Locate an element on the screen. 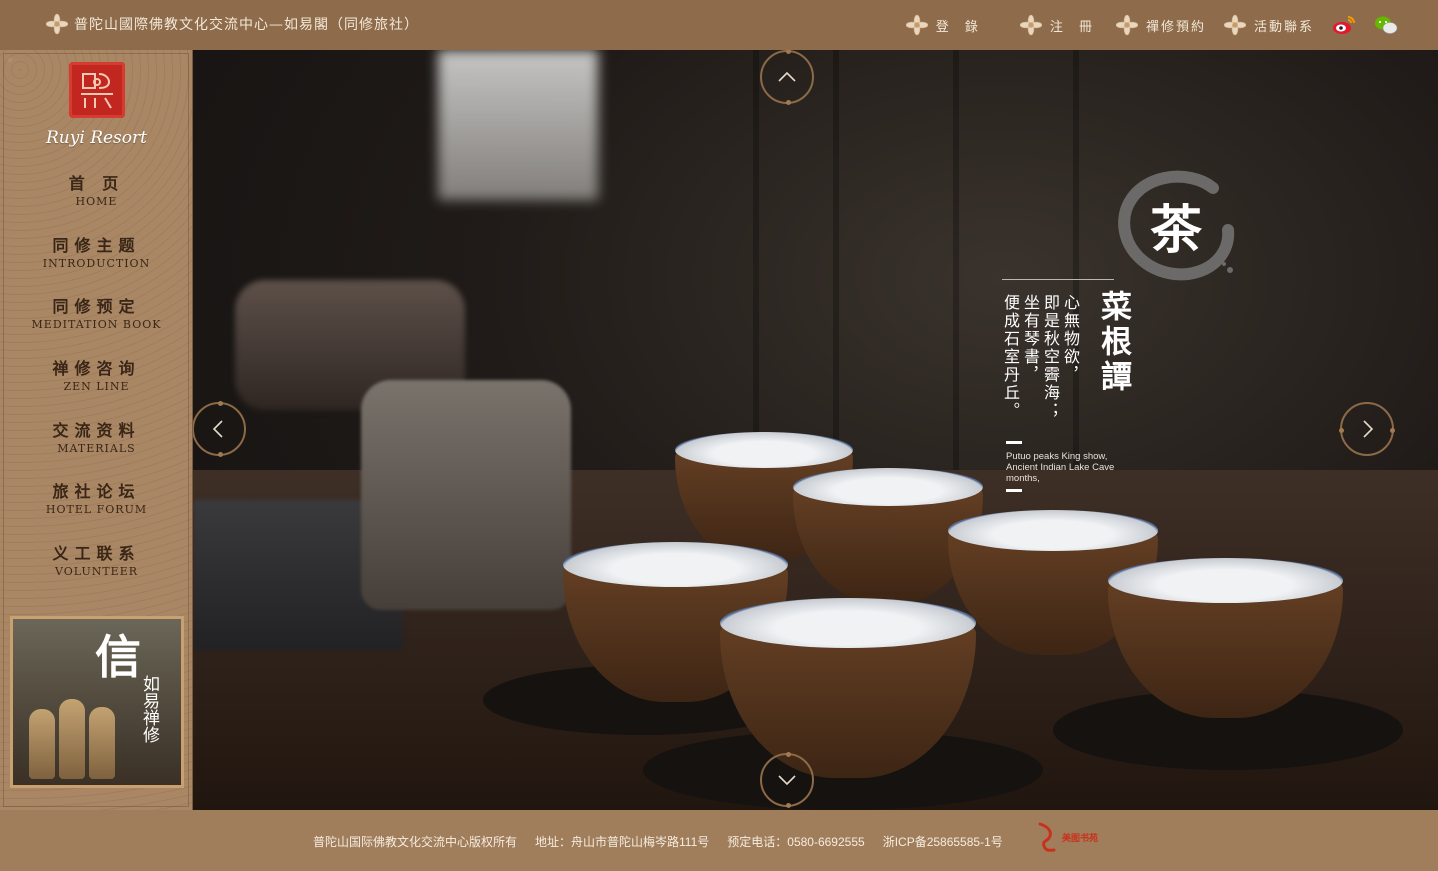 The image size is (1438, 871). sidebar-item-introduction: 同修主题 INTRODUCTION is located at coordinates (96, 251).